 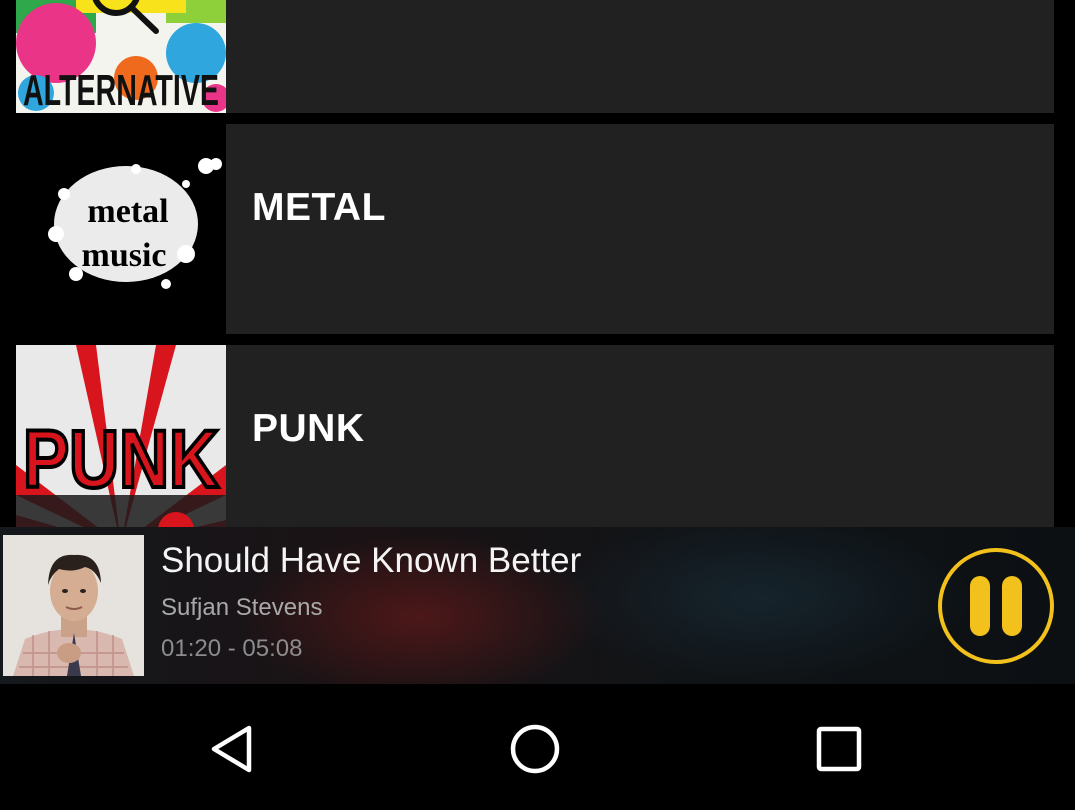 What do you see at coordinates (232, 648) in the screenshot?
I see `track-time: 01:20 - 05:08` at bounding box center [232, 648].